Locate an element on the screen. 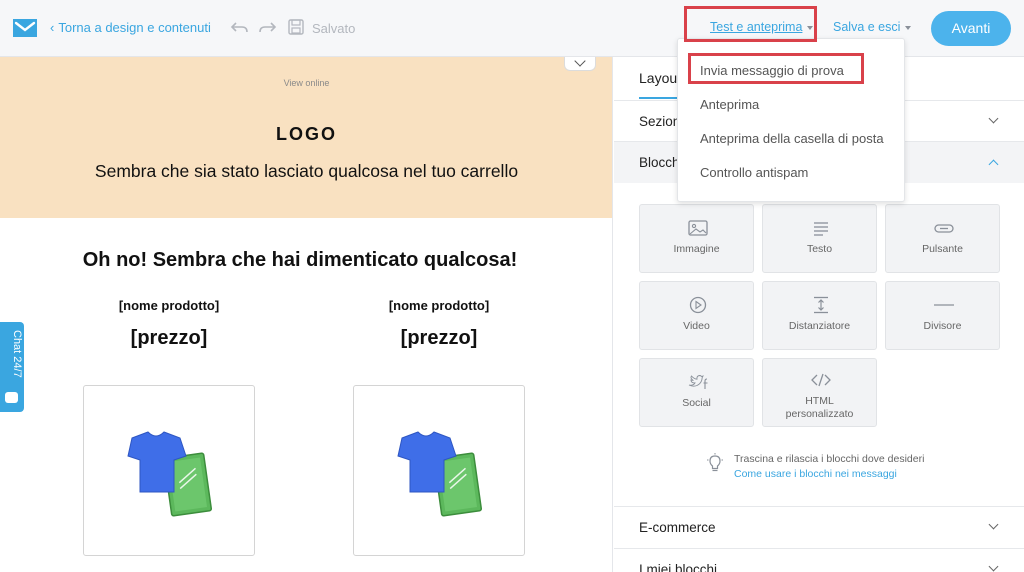 The image size is (1024, 572). chat-widget-tab: Chat 24/7 is located at coordinates (12, 367).